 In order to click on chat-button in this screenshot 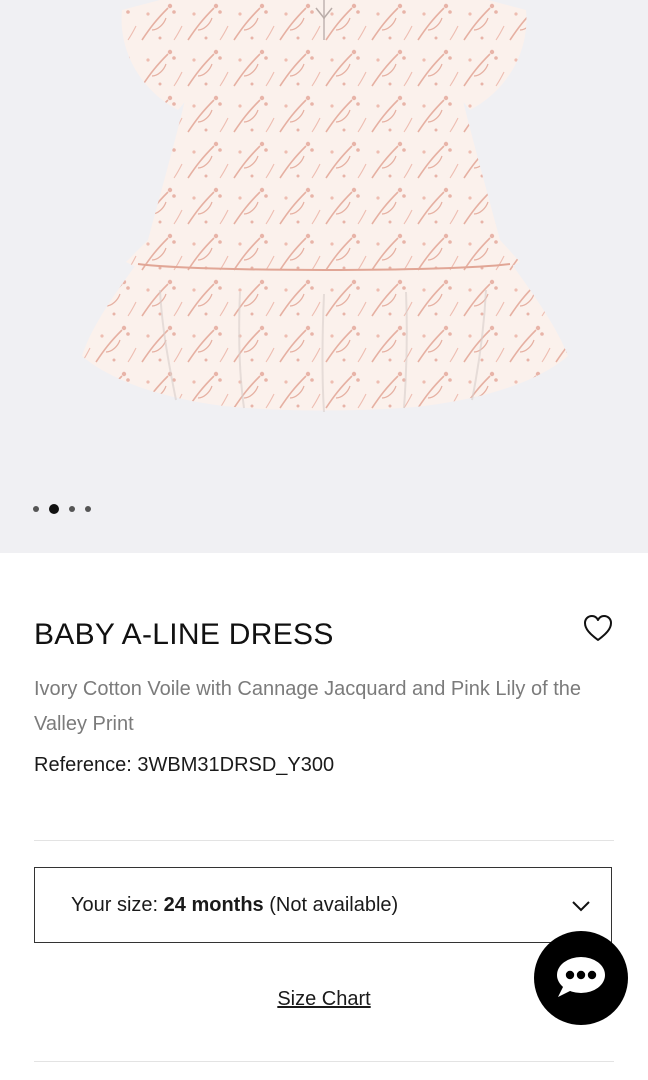, I will do `click(581, 978)`.